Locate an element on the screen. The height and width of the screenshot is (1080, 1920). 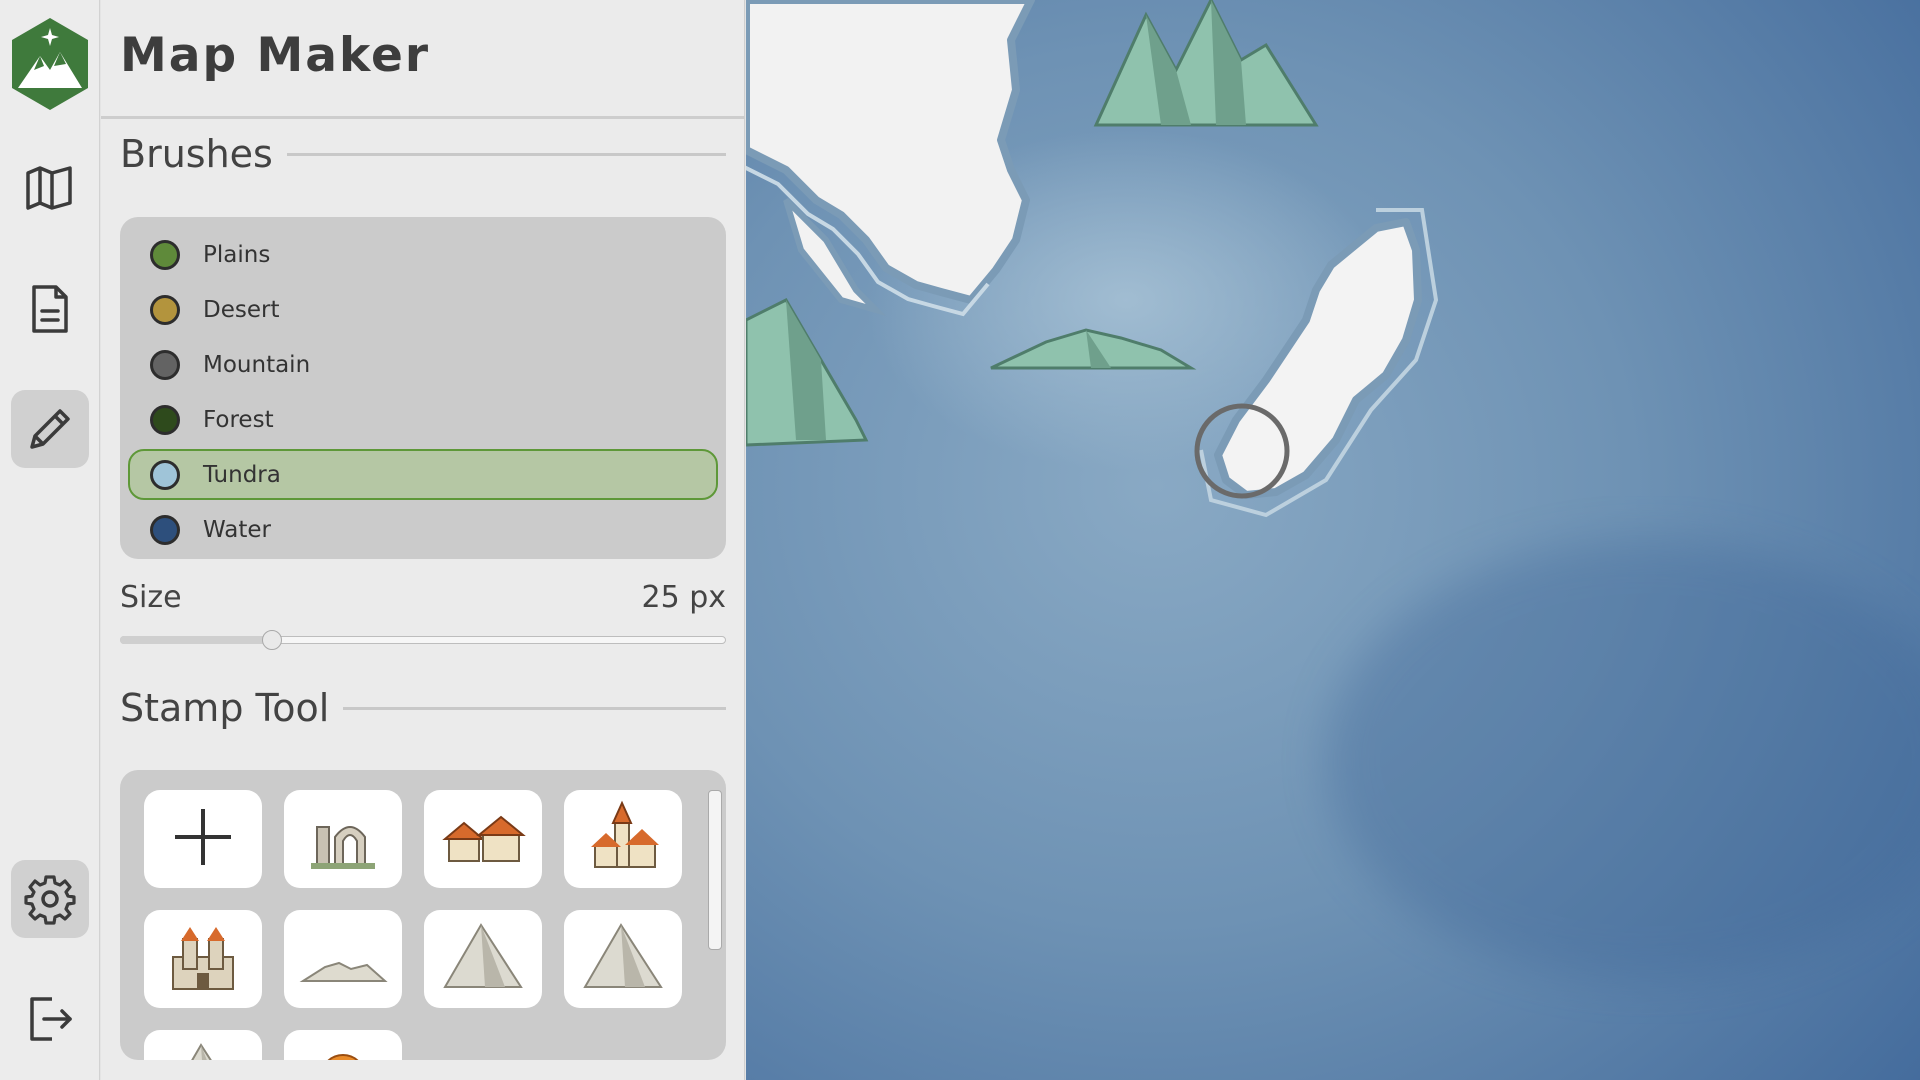
nav-document-button is located at coordinates (50, 309).